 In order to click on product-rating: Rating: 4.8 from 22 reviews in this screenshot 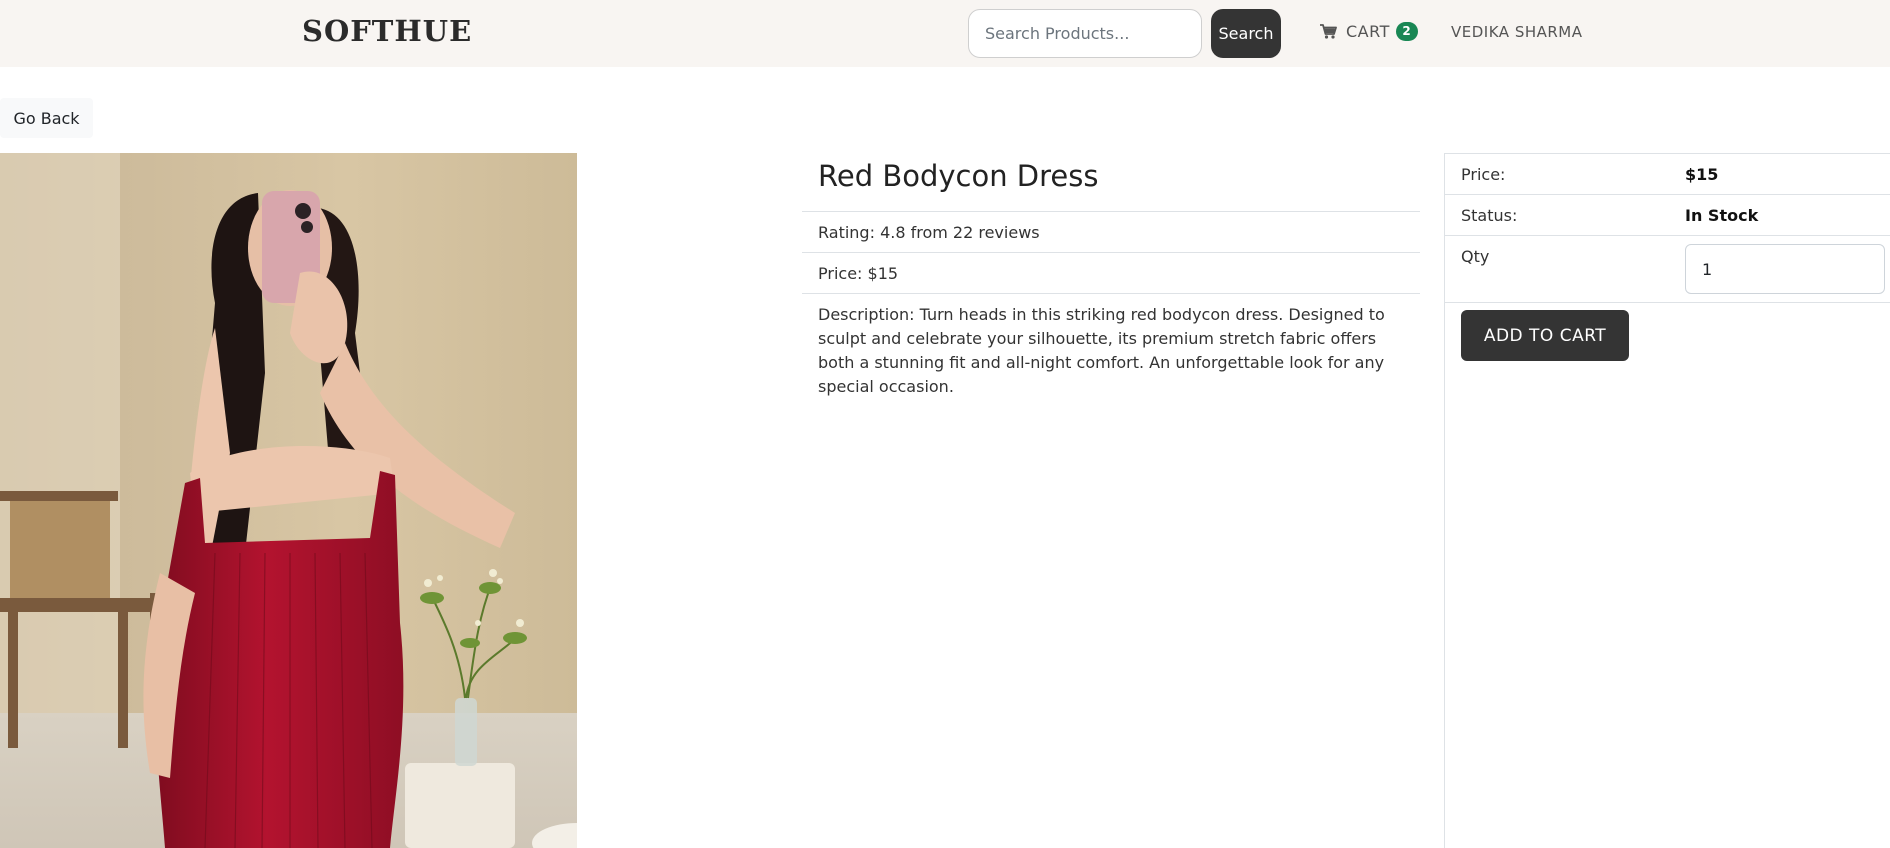, I will do `click(1111, 232)`.